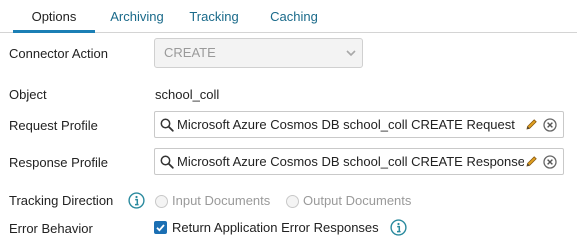 The image size is (577, 250). Describe the element at coordinates (53, 125) in the screenshot. I see `request-profile-label: Request Profile` at that location.